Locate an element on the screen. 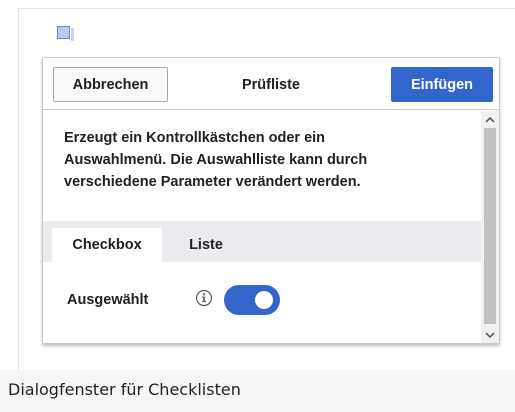 The height and width of the screenshot is (412, 515). dialog-title: Prüfliste is located at coordinates (270, 84).